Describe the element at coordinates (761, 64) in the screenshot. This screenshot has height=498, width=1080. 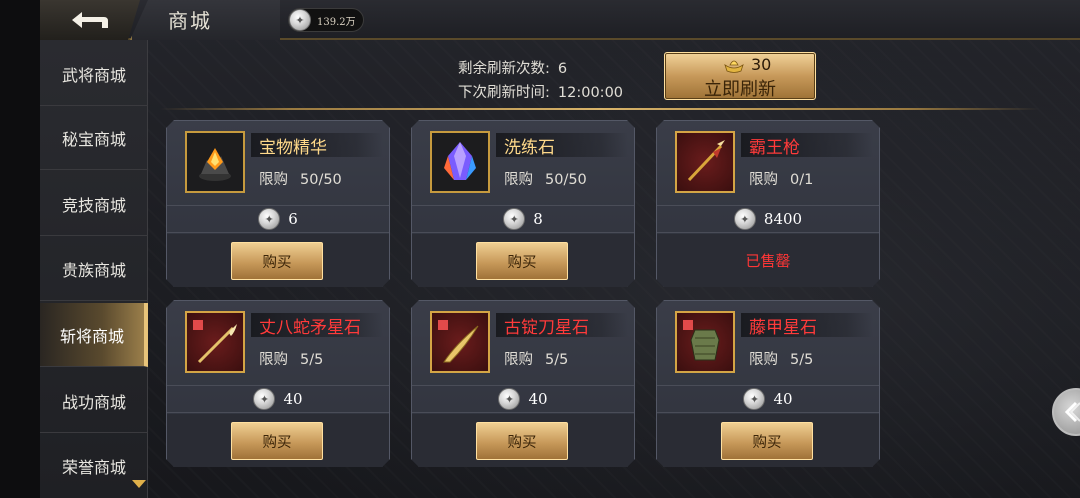
I see `refresh-cost-value: 30` at that location.